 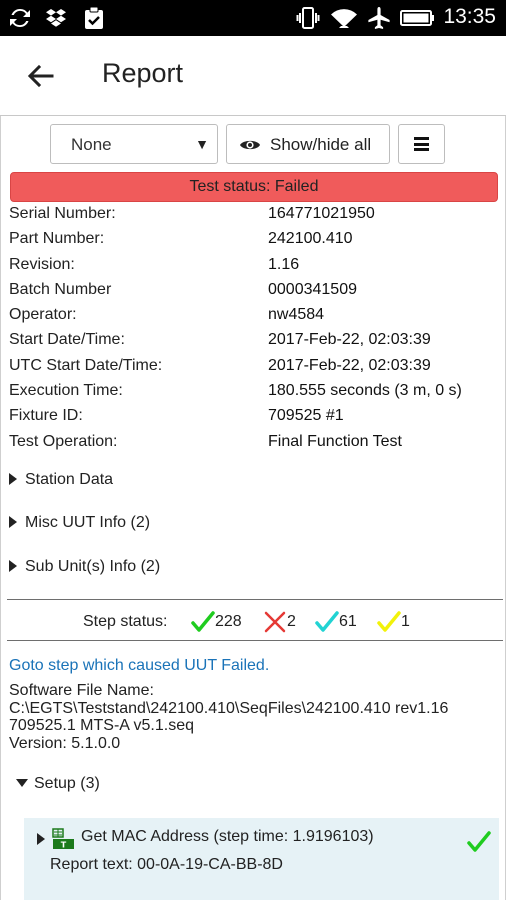 I want to click on show-hide-all-button: Show/hide all, so click(x=308, y=144).